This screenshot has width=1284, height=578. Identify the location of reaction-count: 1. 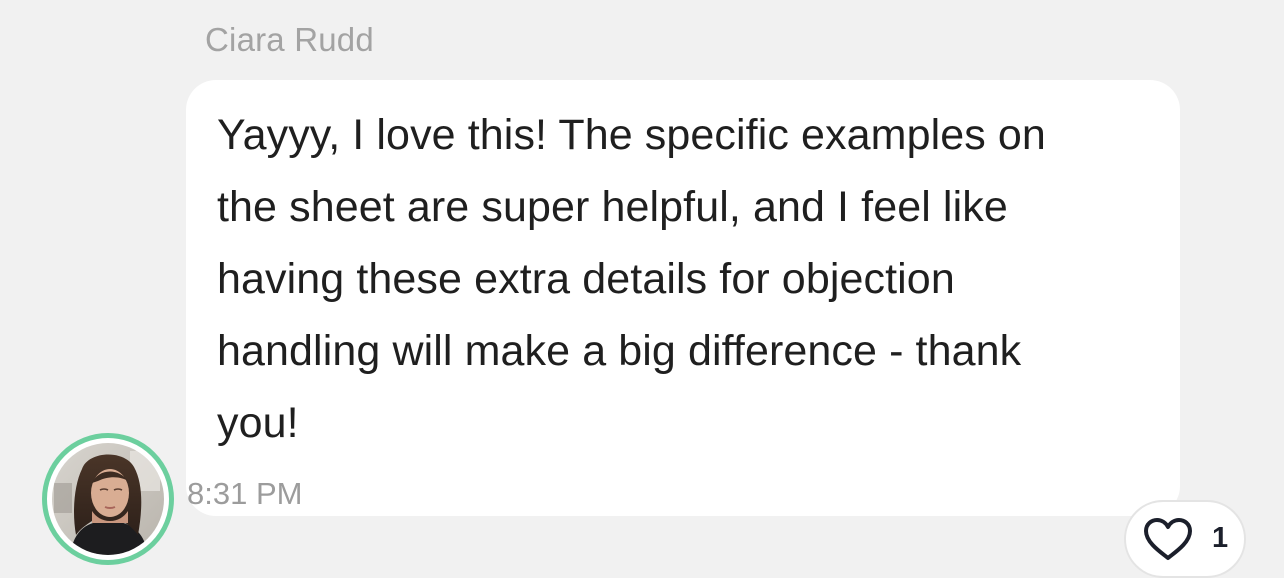
(1220, 538).